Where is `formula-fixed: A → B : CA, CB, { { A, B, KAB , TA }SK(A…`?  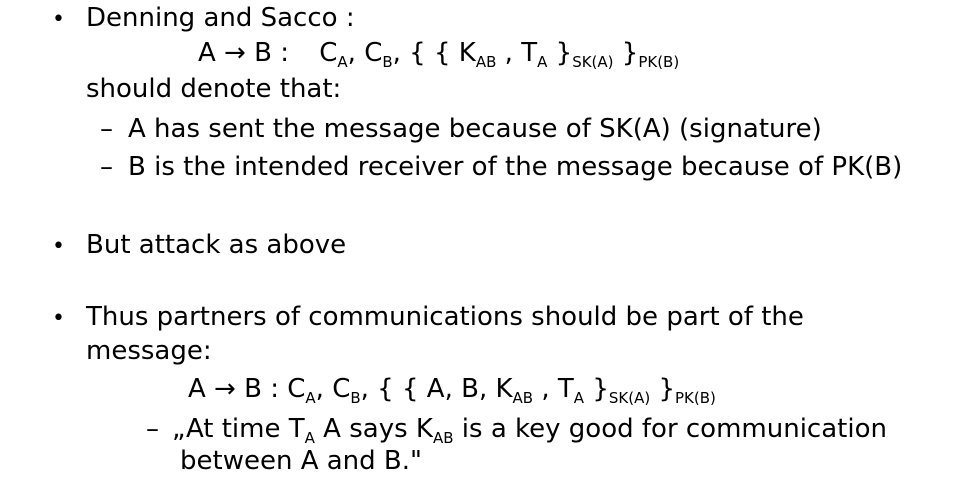
formula-fixed: A → B : CA, CB, { { A, B, KAB , TA }SK(A… is located at coordinates (452, 390).